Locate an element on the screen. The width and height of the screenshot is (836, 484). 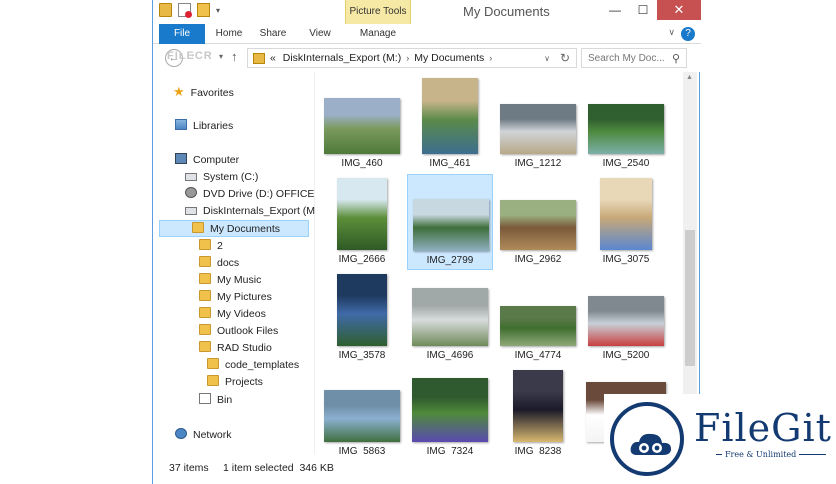
file-name: IMG_2666 is located at coordinates (362, 259).